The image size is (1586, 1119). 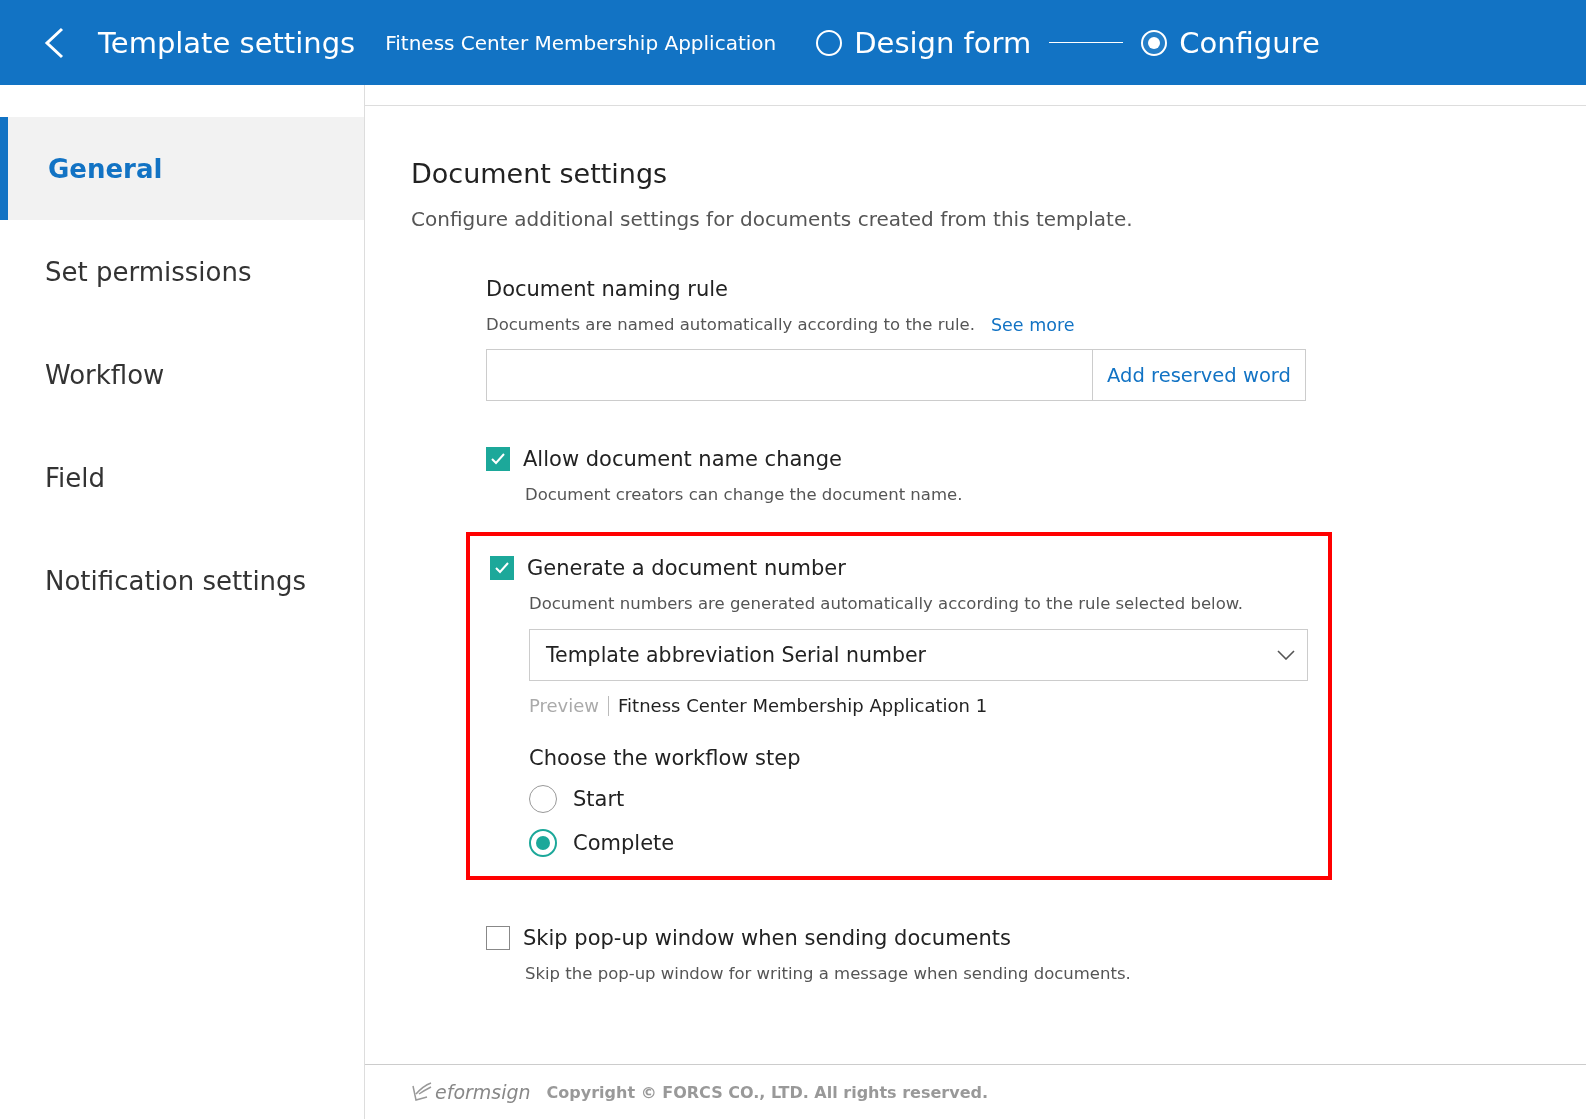 What do you see at coordinates (744, 494) in the screenshot?
I see `setting-hint: Document creators can change the document name.` at bounding box center [744, 494].